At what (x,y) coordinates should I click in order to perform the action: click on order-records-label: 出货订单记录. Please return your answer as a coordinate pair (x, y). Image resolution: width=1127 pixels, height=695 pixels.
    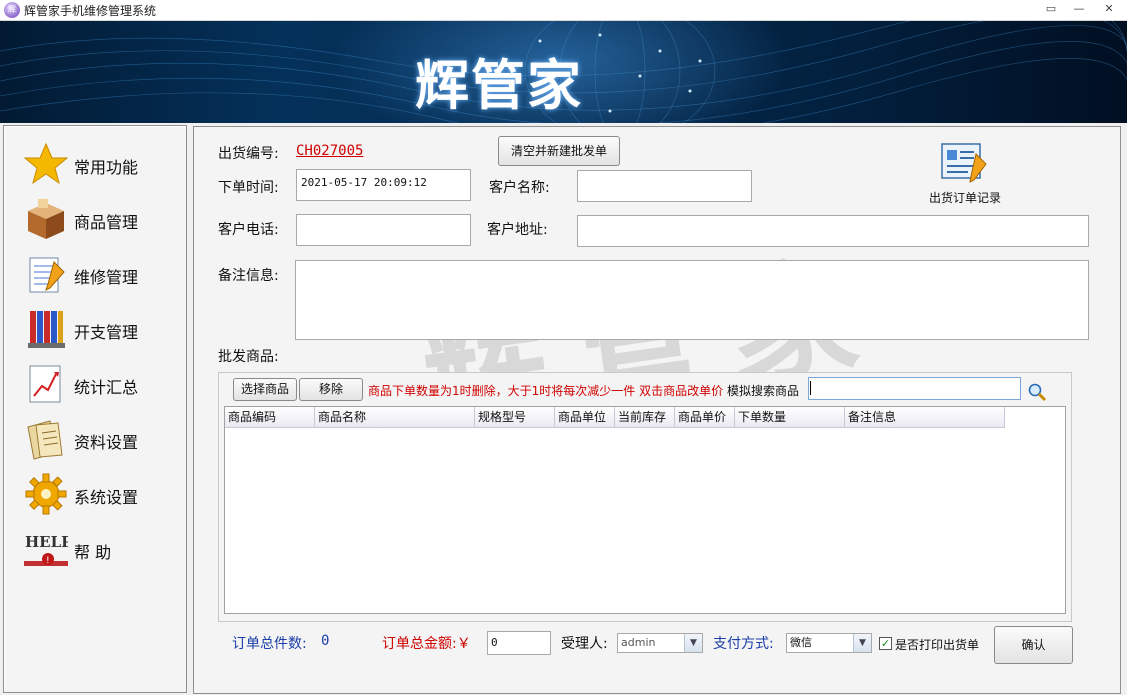
    Looking at the image, I should click on (965, 197).